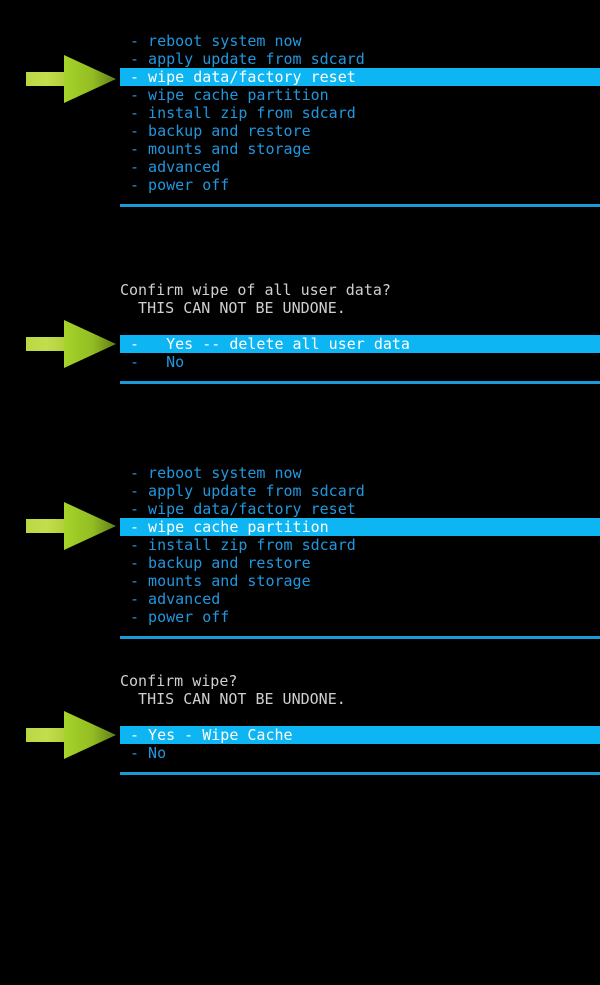  I want to click on confirm-question: Confirm wipe?, so click(179, 681).